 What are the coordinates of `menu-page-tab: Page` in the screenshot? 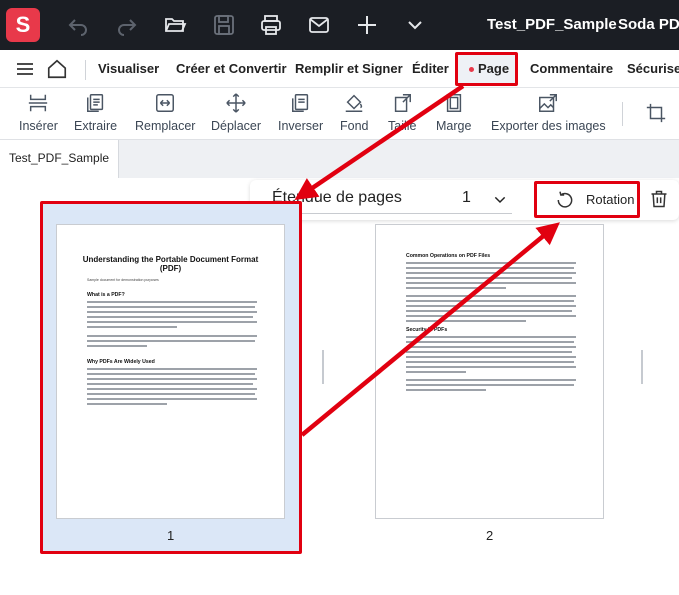 It's located at (486, 69).